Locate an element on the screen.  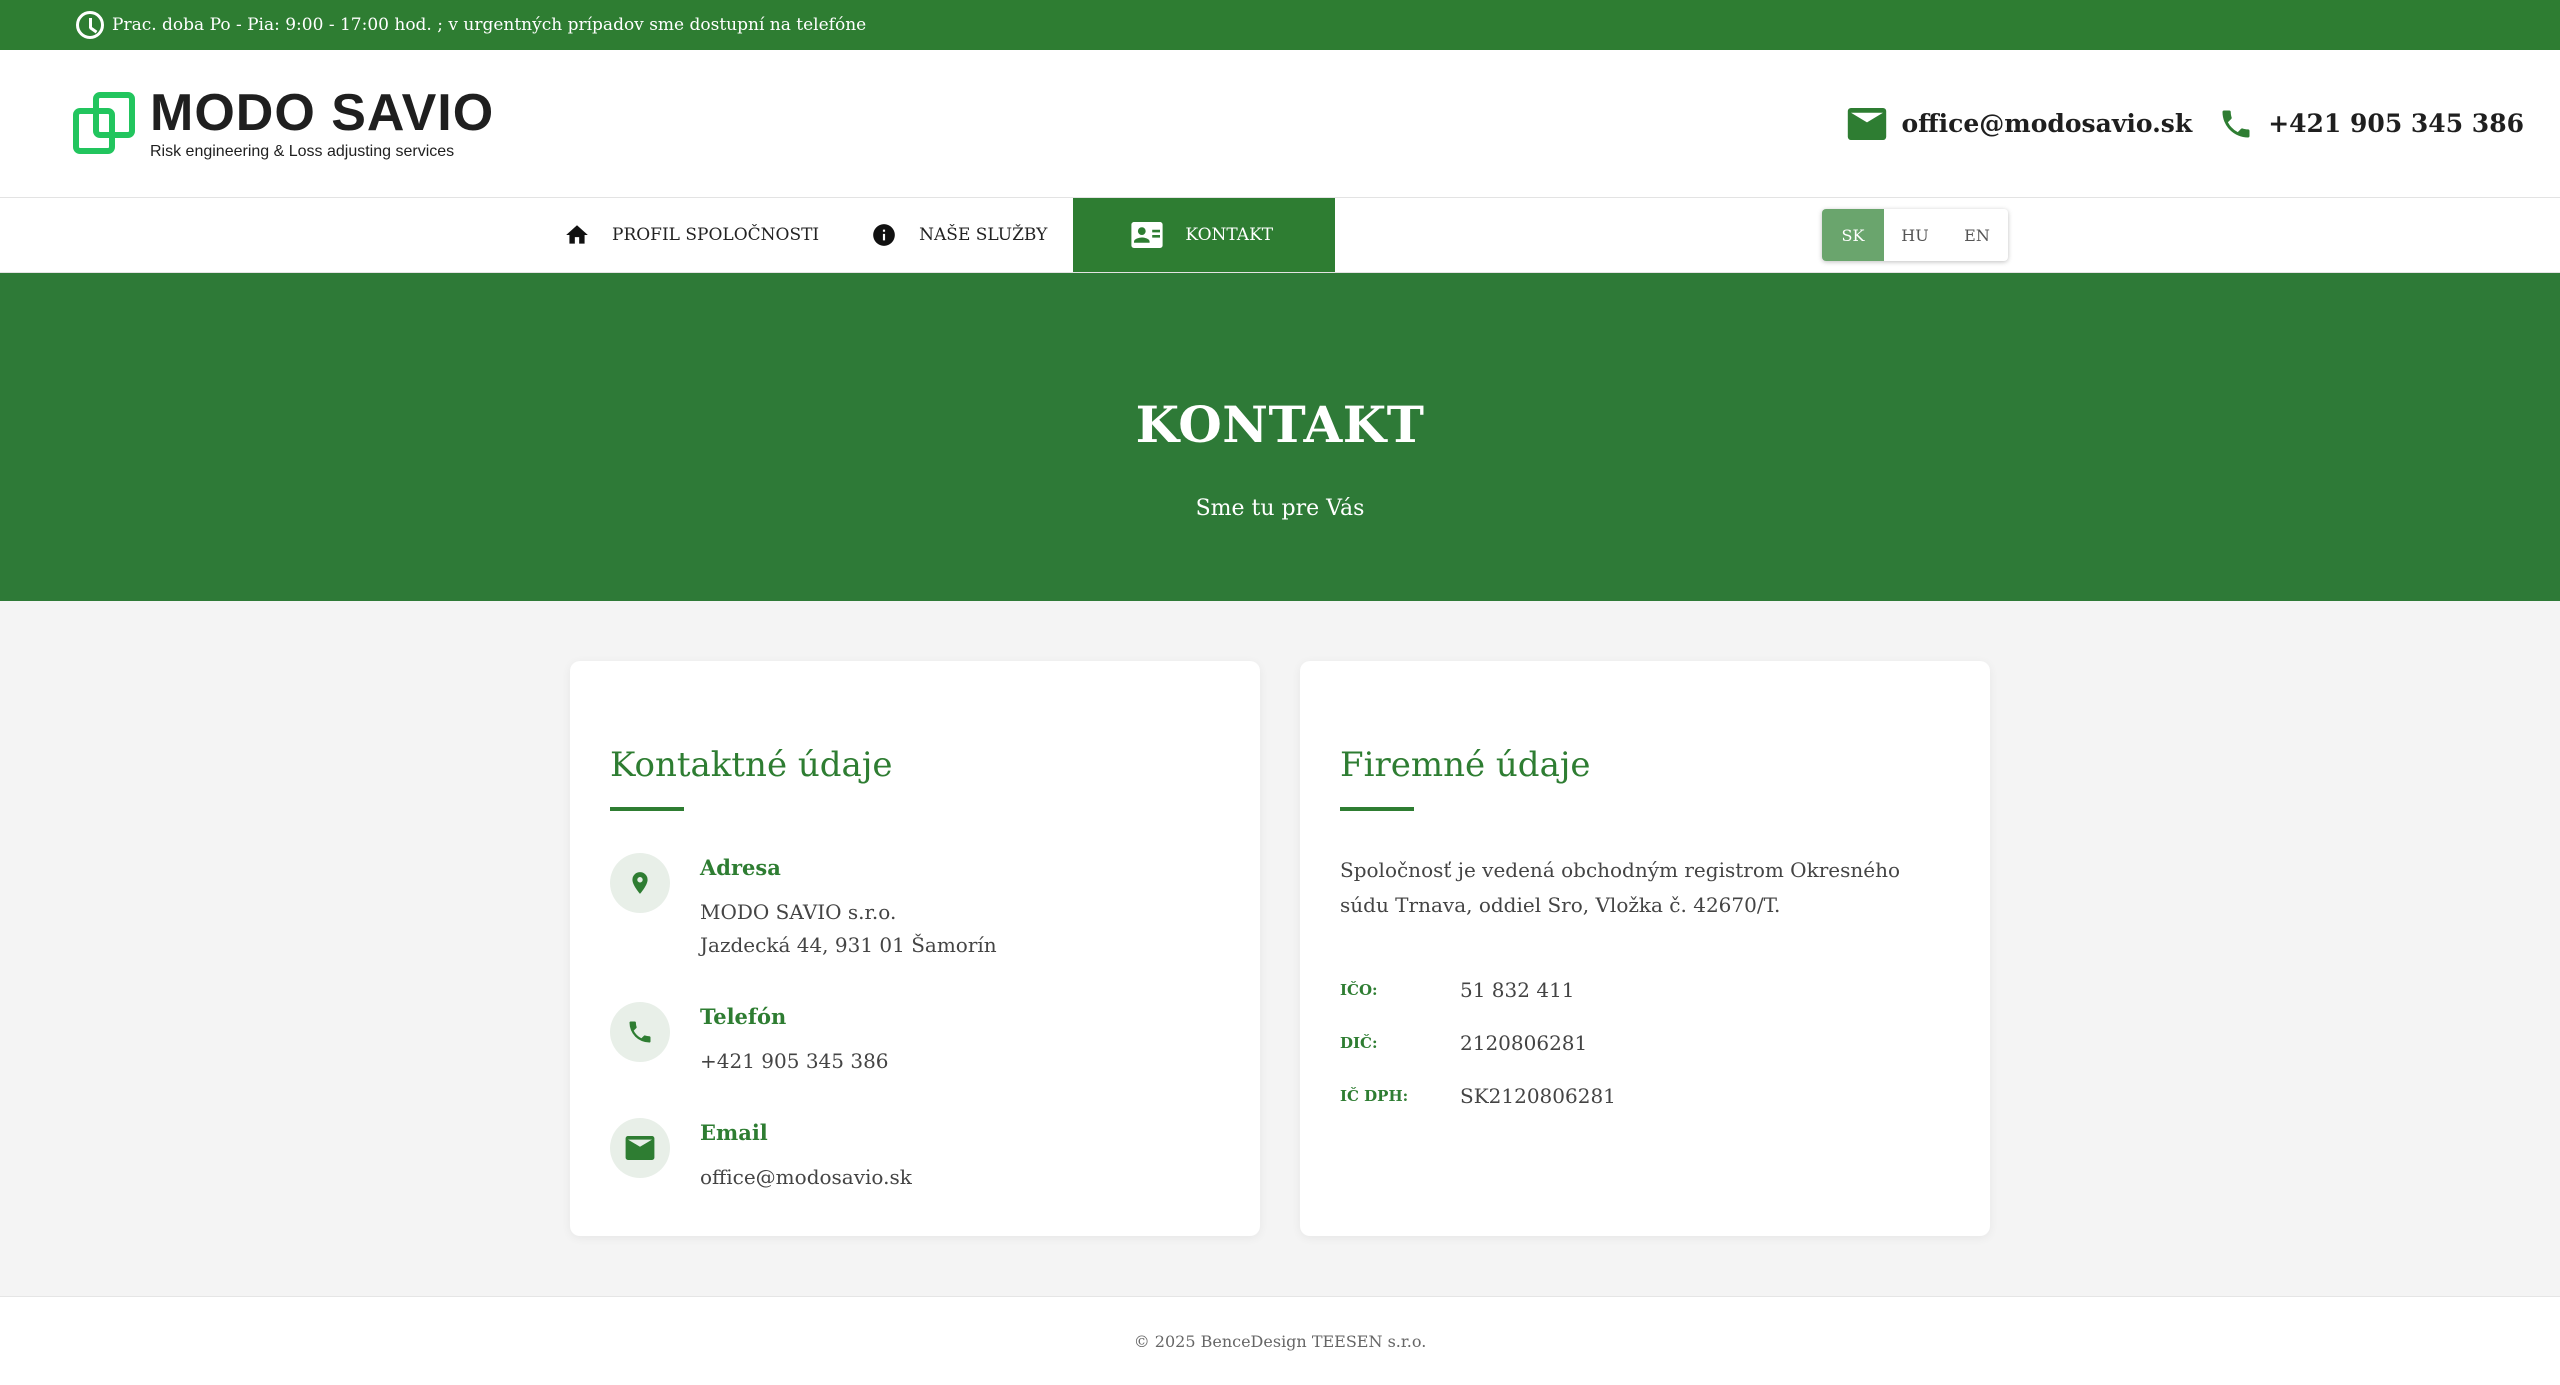
page-title: KONTAKT is located at coordinates (1280, 424).